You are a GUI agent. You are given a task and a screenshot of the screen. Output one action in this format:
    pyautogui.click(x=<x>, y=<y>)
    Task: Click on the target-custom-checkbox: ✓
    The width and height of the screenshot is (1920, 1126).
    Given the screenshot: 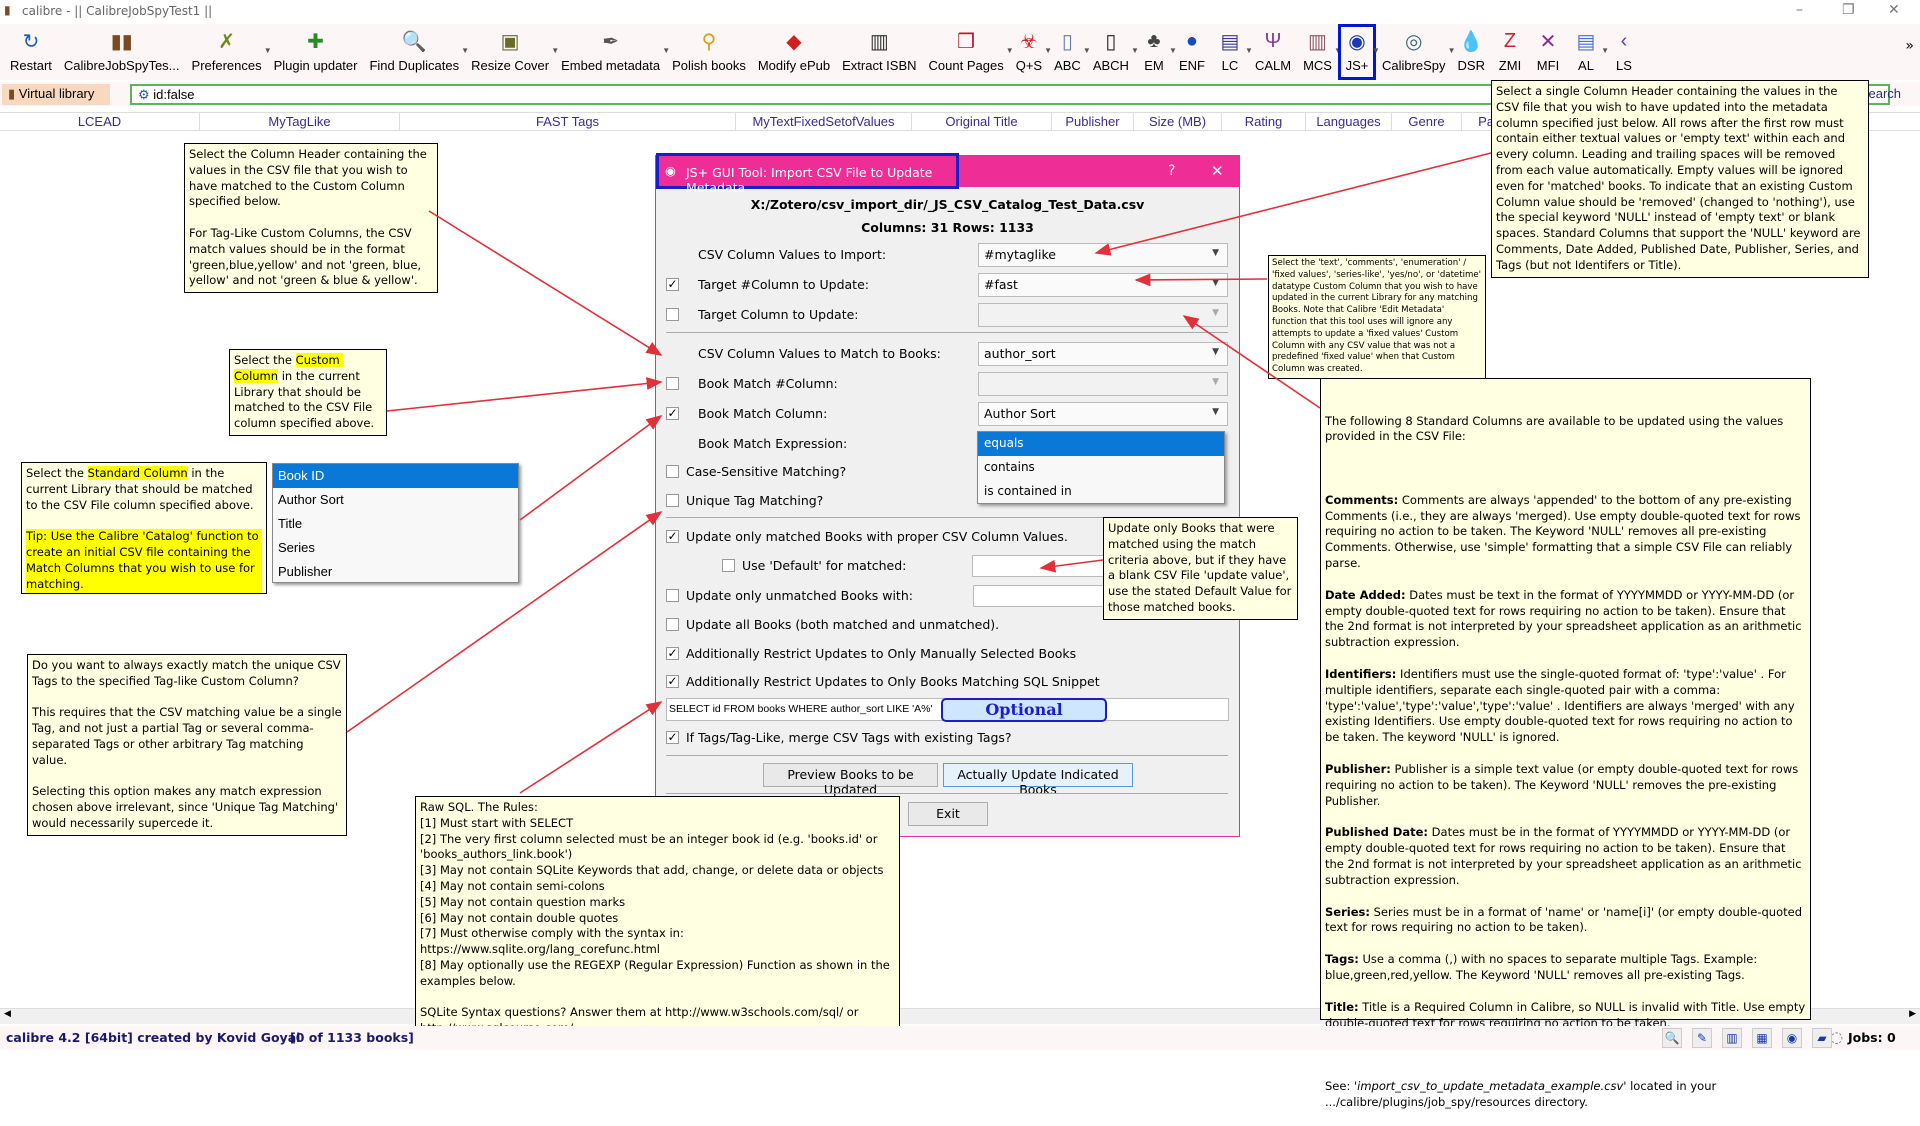 What is the action you would take?
    pyautogui.click(x=672, y=284)
    